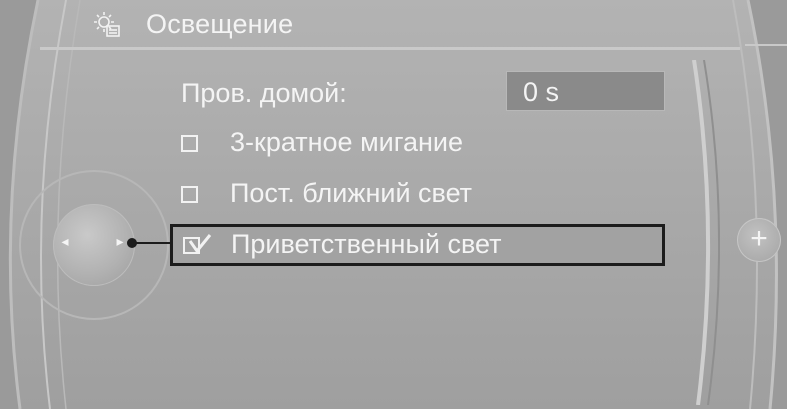 This screenshot has width=787, height=409. I want to click on settings-gear-icon, so click(107, 24).